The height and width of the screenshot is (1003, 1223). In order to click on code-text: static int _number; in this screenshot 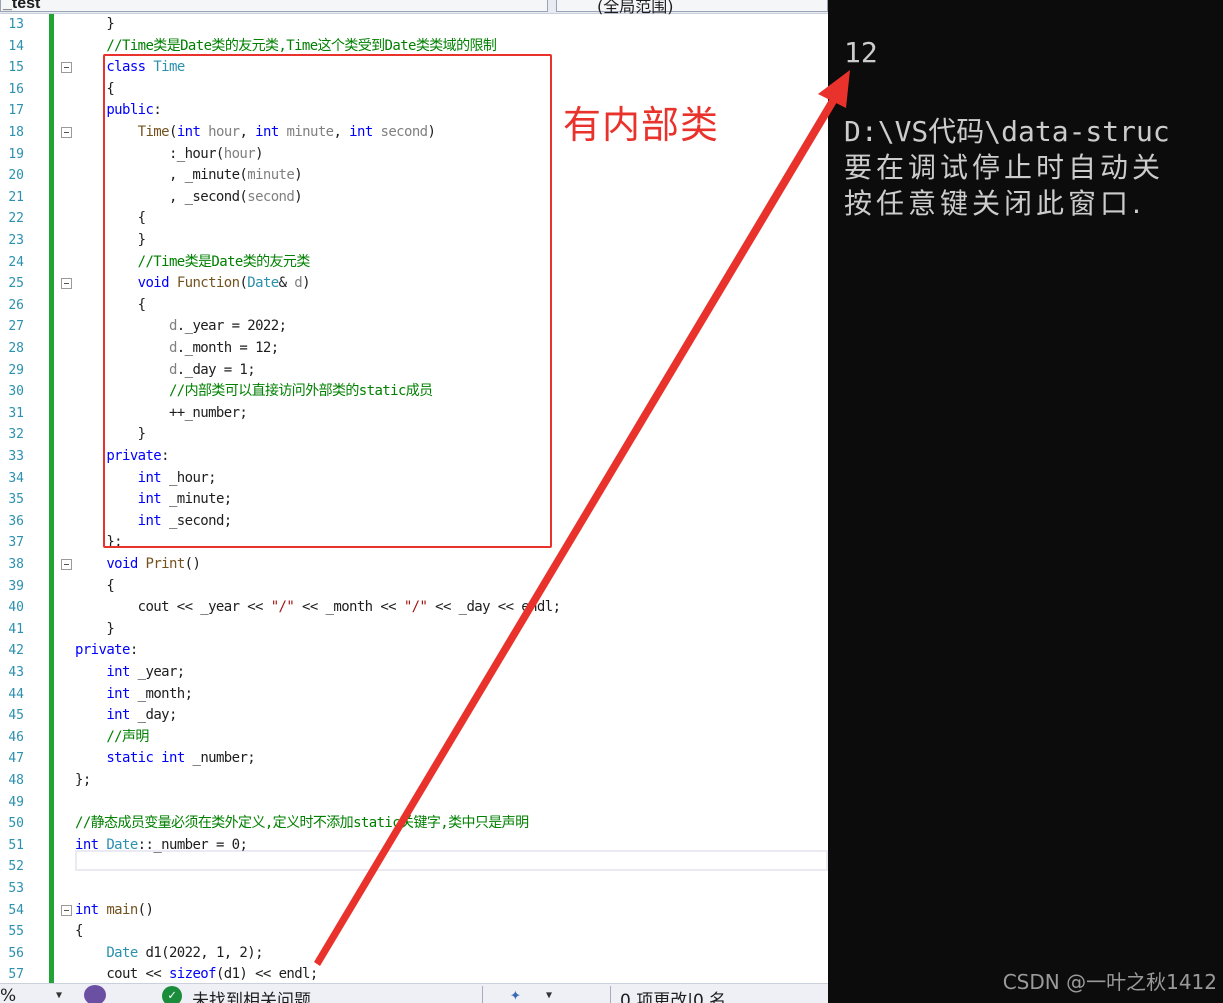, I will do `click(181, 758)`.